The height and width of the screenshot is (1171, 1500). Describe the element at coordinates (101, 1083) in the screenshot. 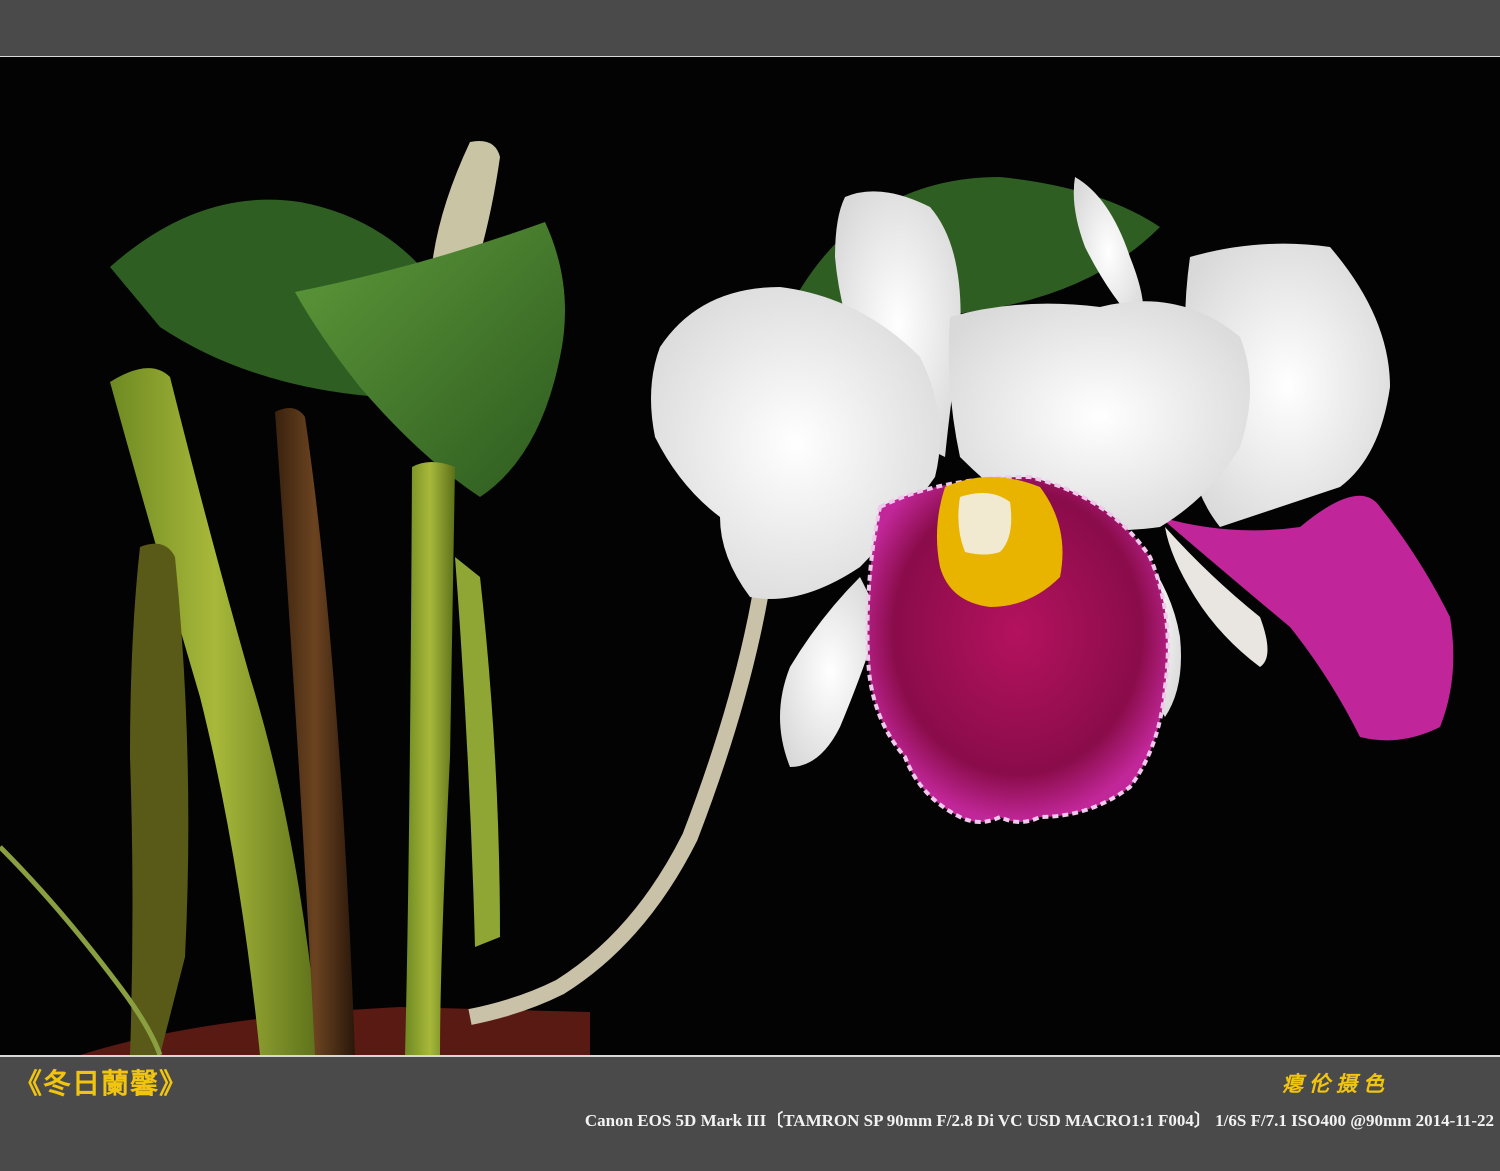

I see `photo-title: 《冬日蘭馨》` at that location.